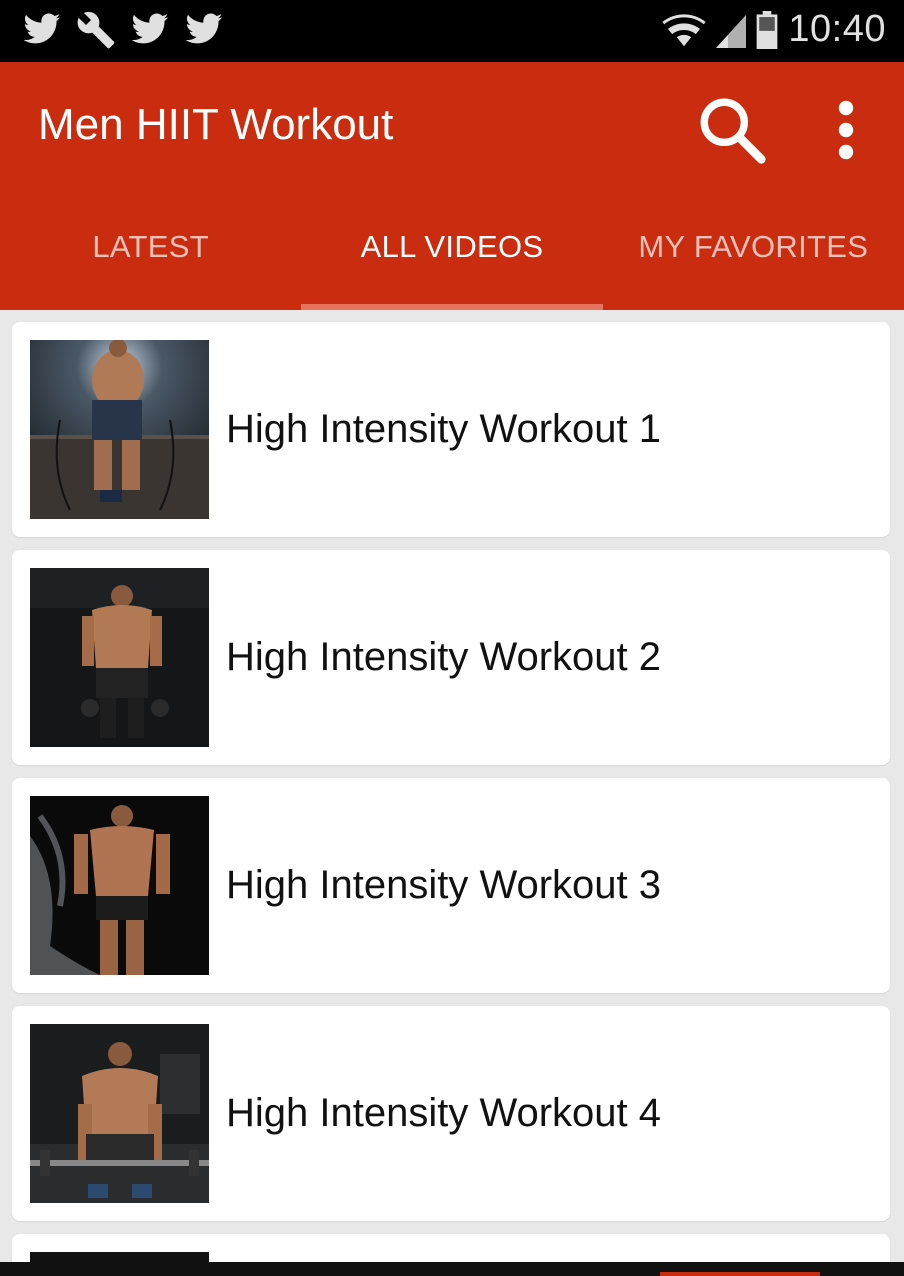 The width and height of the screenshot is (904, 1276). What do you see at coordinates (740, 1274) in the screenshot?
I see `bottom-accent` at bounding box center [740, 1274].